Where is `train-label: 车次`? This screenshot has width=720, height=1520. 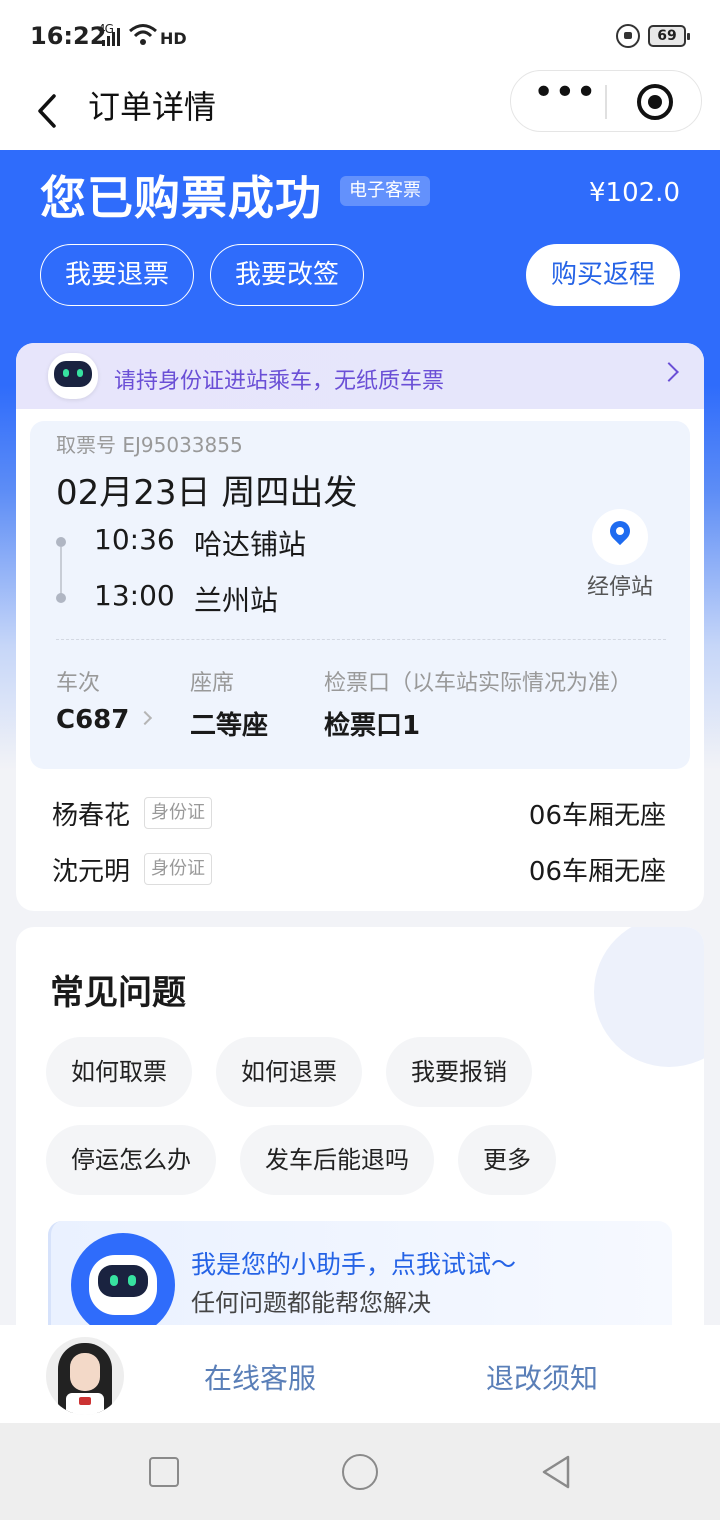
train-label: 车次 is located at coordinates (78, 683).